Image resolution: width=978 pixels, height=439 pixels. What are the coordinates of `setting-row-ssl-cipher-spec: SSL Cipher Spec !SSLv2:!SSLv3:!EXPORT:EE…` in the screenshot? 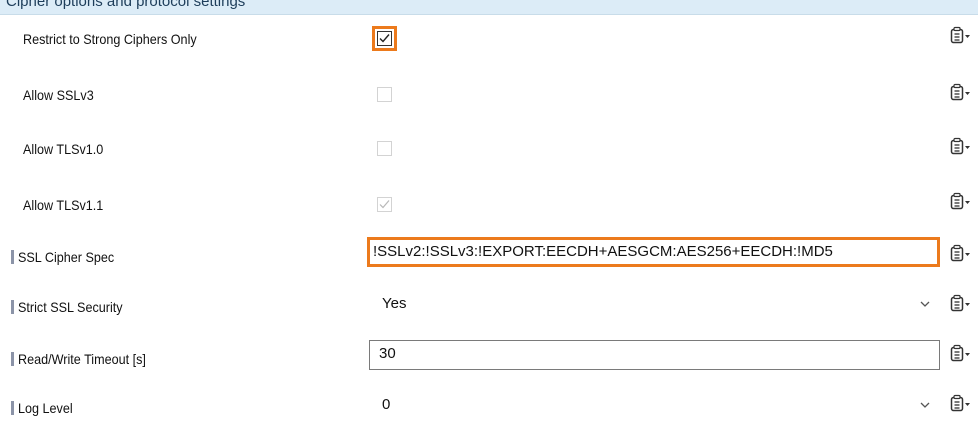 It's located at (489, 257).